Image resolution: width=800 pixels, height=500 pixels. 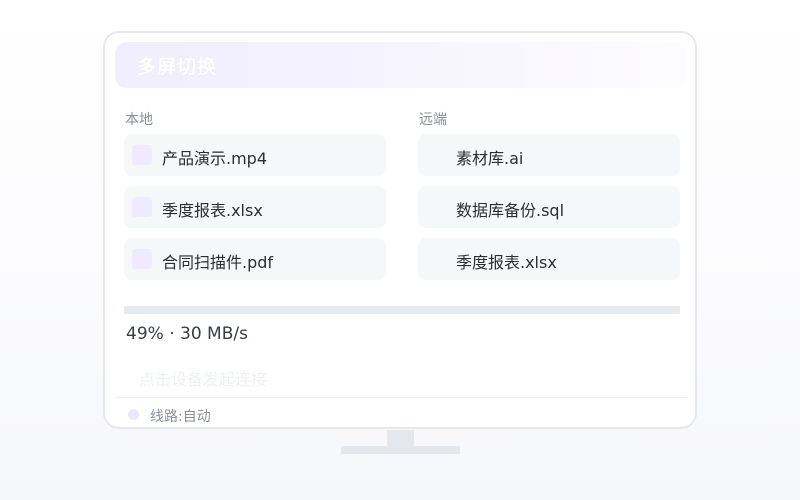 What do you see at coordinates (218, 262) in the screenshot?
I see `file-name: 合同扫描件.pdf` at bounding box center [218, 262].